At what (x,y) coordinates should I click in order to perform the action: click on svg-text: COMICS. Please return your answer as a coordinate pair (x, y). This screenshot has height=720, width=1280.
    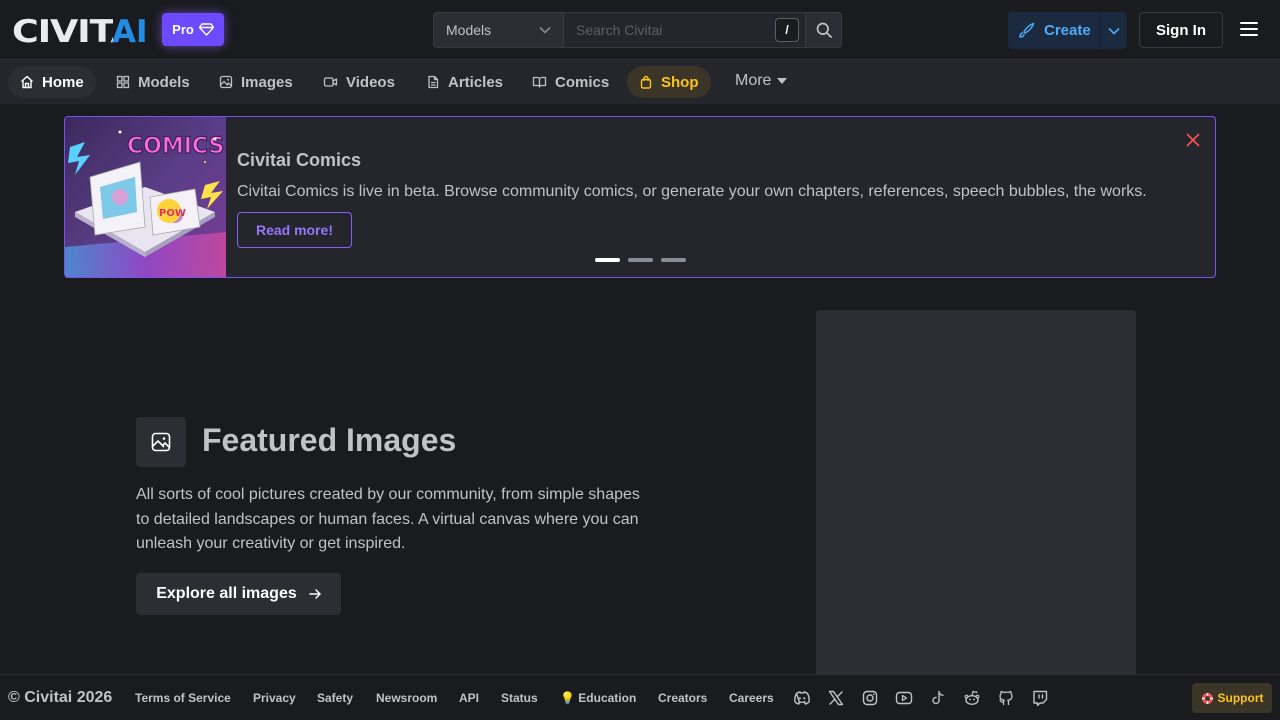
    Looking at the image, I should click on (175, 146).